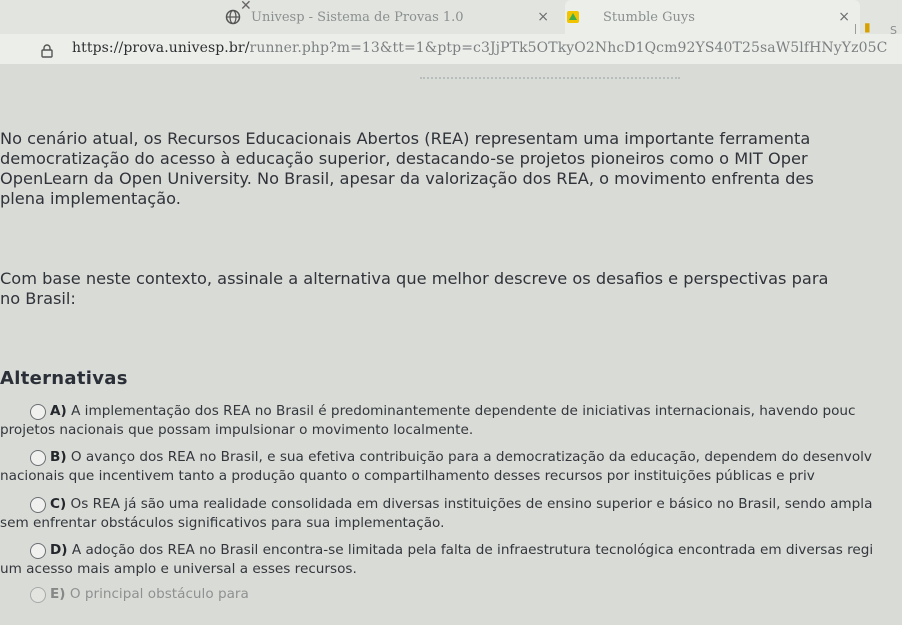  Describe the element at coordinates (64, 378) in the screenshot. I see `alternatives-heading: Alternativas` at that location.